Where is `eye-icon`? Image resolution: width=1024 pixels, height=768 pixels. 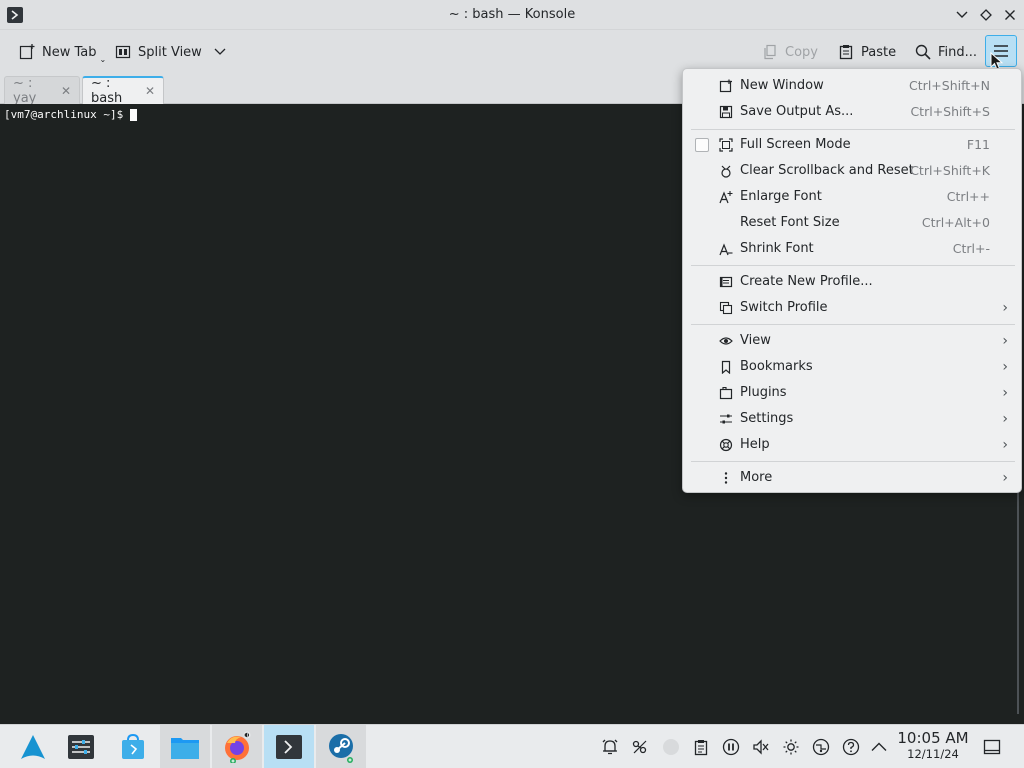 eye-icon is located at coordinates (726, 341).